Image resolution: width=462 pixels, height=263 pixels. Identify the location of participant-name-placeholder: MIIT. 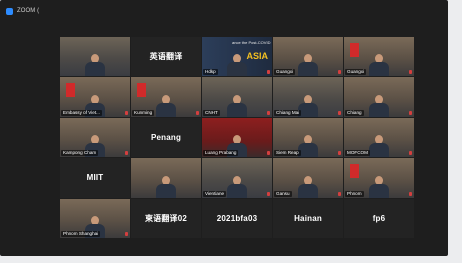
(95, 178).